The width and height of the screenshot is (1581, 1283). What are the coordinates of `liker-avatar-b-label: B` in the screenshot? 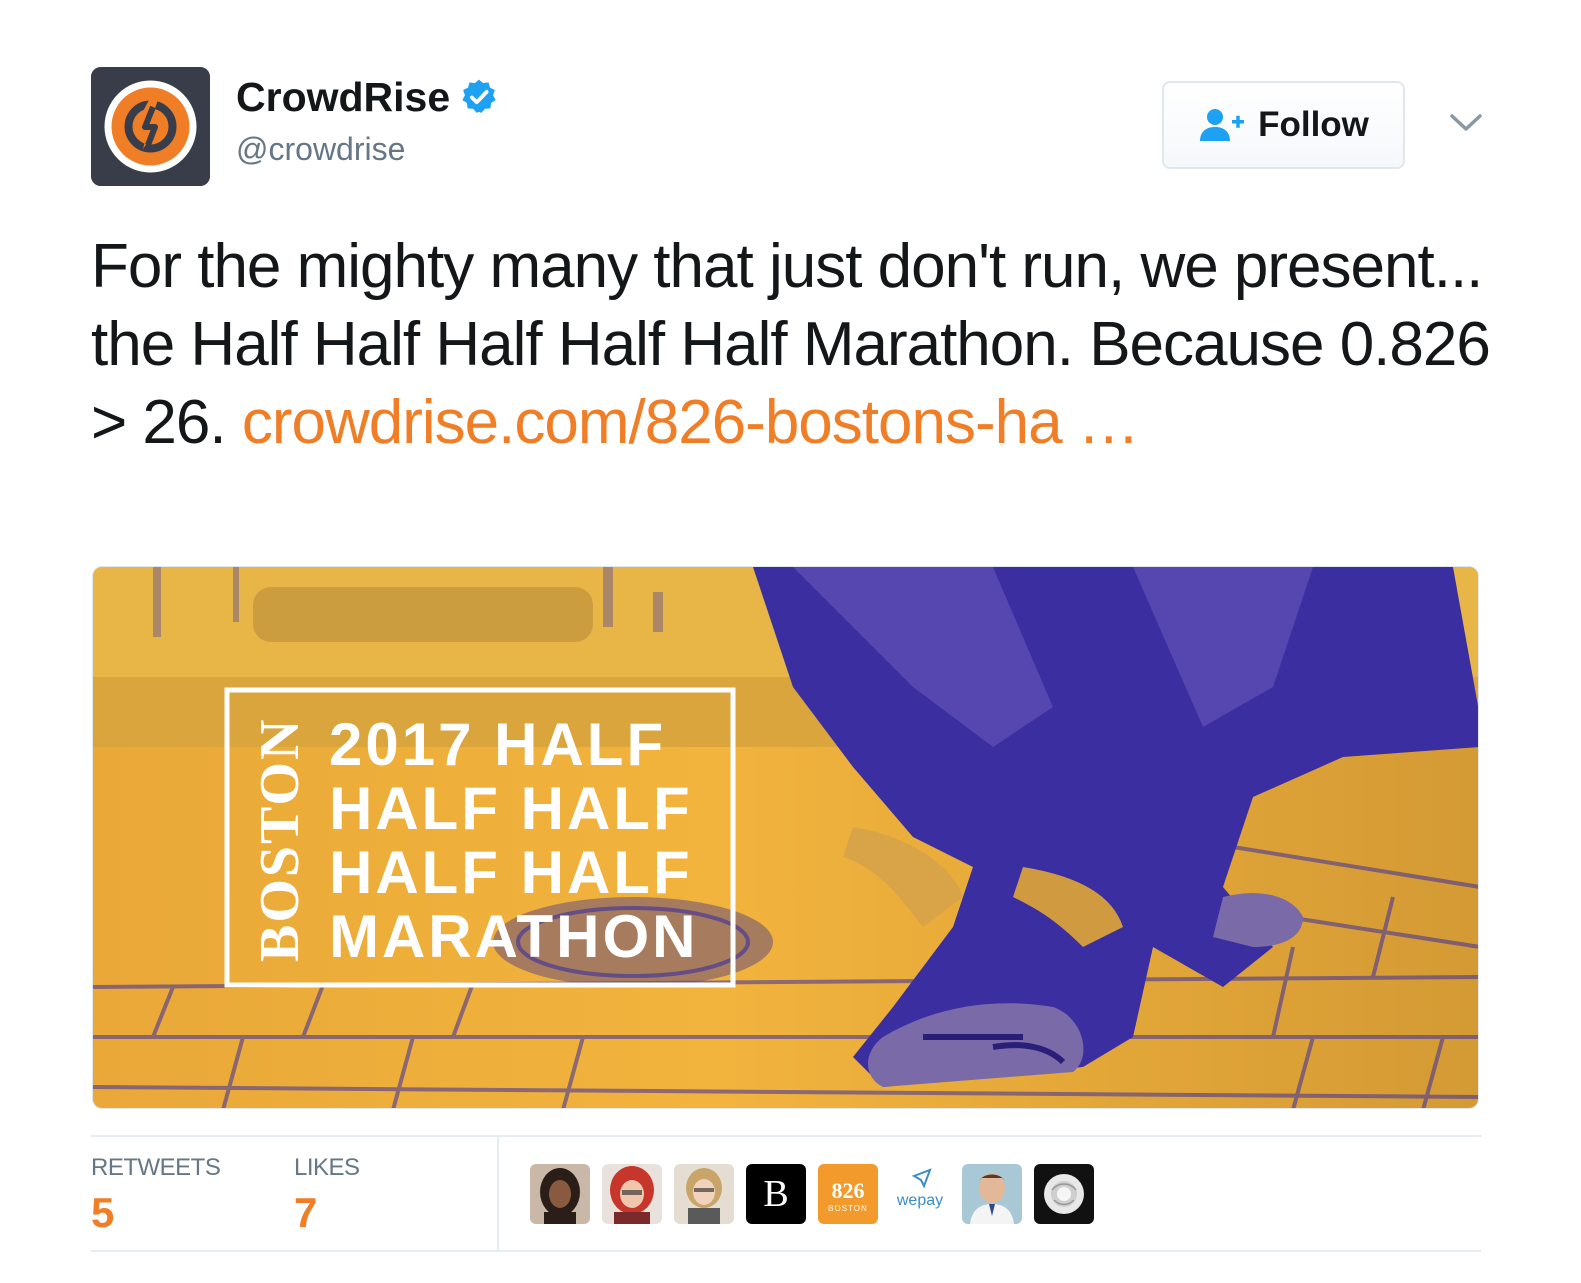 It's located at (776, 1194).